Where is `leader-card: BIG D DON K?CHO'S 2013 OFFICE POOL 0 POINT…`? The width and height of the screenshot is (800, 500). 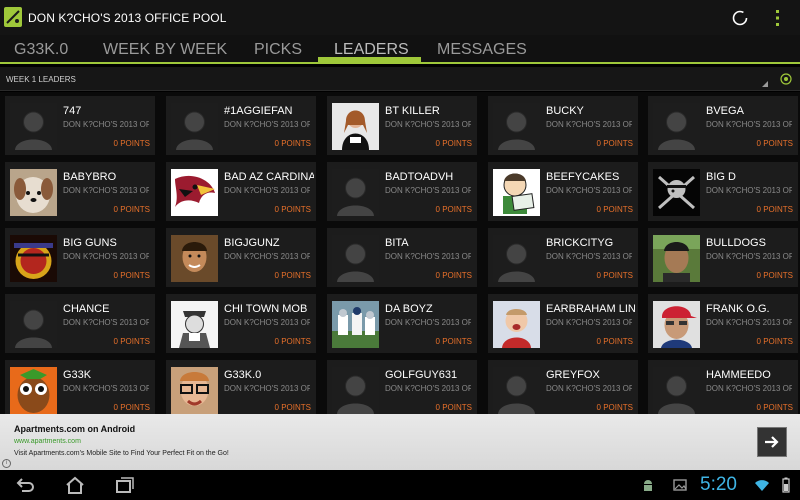
leader-card: BIG D DON K?CHO'S 2013 OFFICE POOL 0 POINT… is located at coordinates (723, 191).